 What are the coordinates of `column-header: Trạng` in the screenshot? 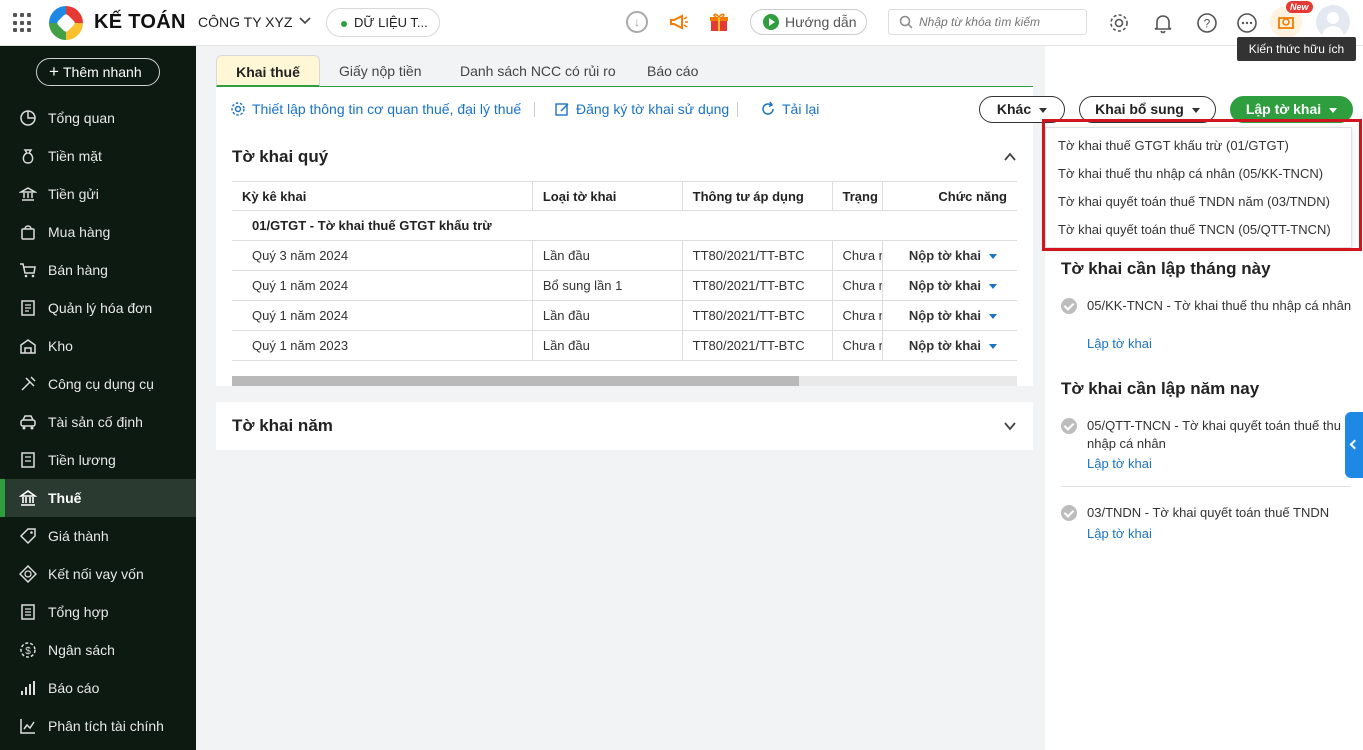 It's located at (857, 196).